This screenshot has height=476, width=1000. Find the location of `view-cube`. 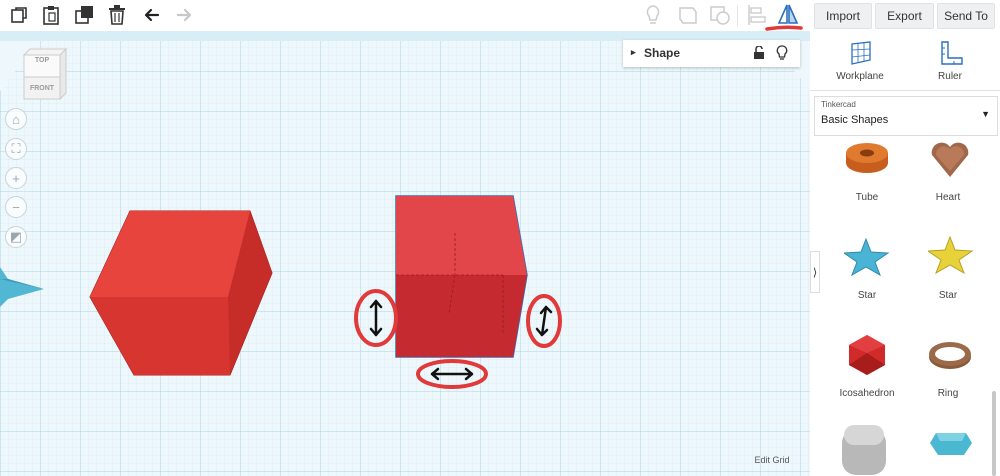

view-cube is located at coordinates (45, 75).